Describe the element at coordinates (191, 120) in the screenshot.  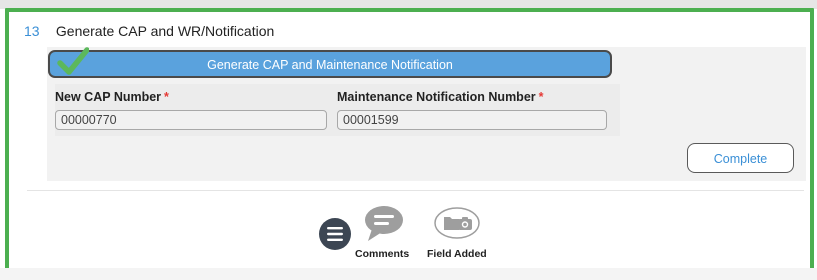
I see `new-cap-number-input` at that location.